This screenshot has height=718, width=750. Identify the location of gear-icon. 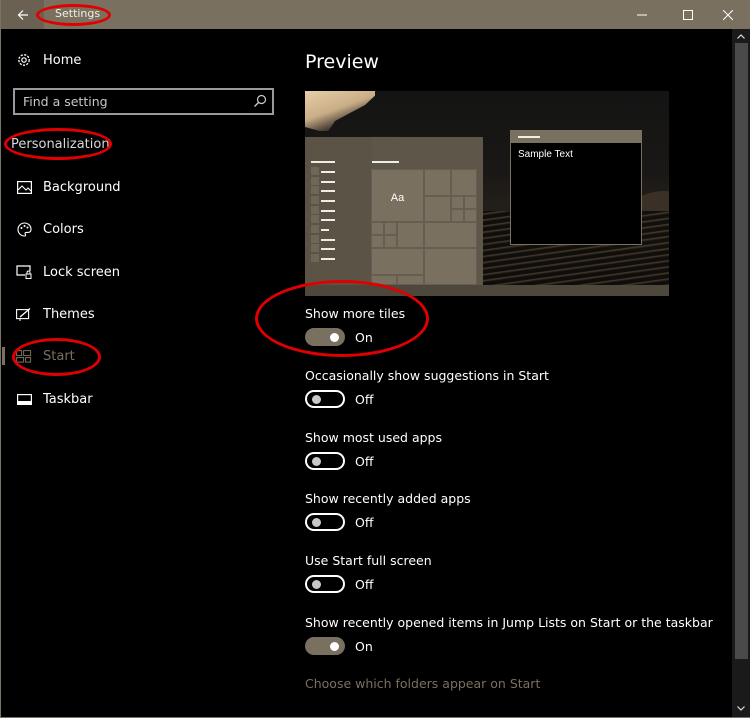
(24, 60).